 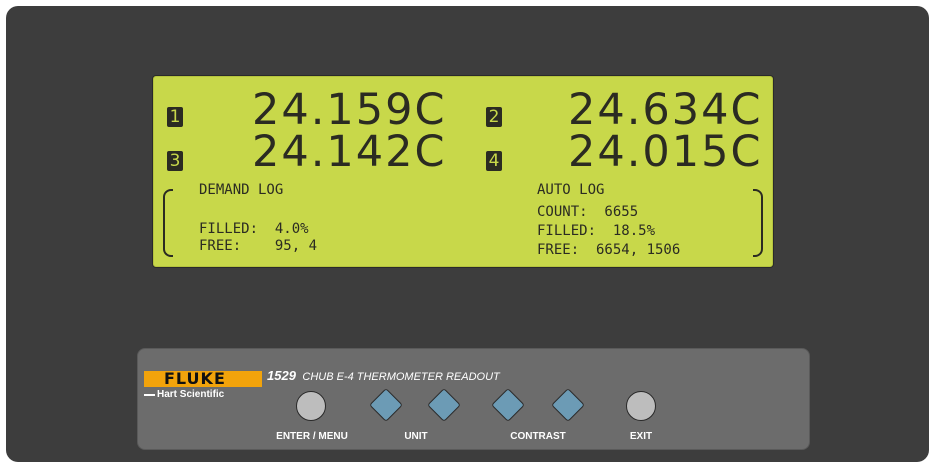 What do you see at coordinates (416, 436) in the screenshot?
I see `unit-label: UNIT` at bounding box center [416, 436].